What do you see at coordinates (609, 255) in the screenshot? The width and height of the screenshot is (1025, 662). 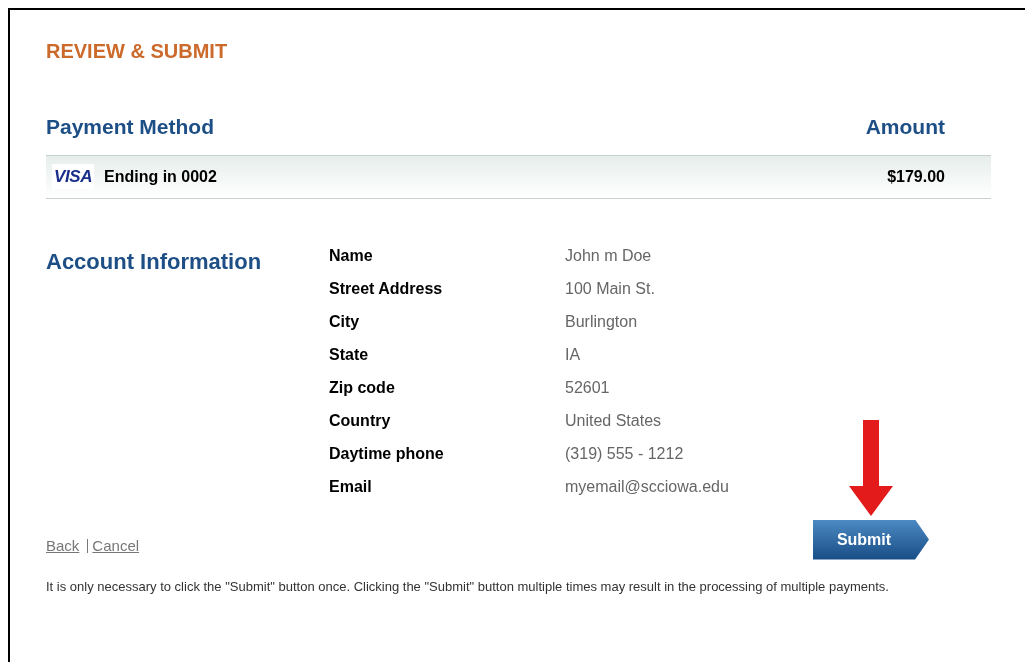 I see `field-value: John m Doe` at bounding box center [609, 255].